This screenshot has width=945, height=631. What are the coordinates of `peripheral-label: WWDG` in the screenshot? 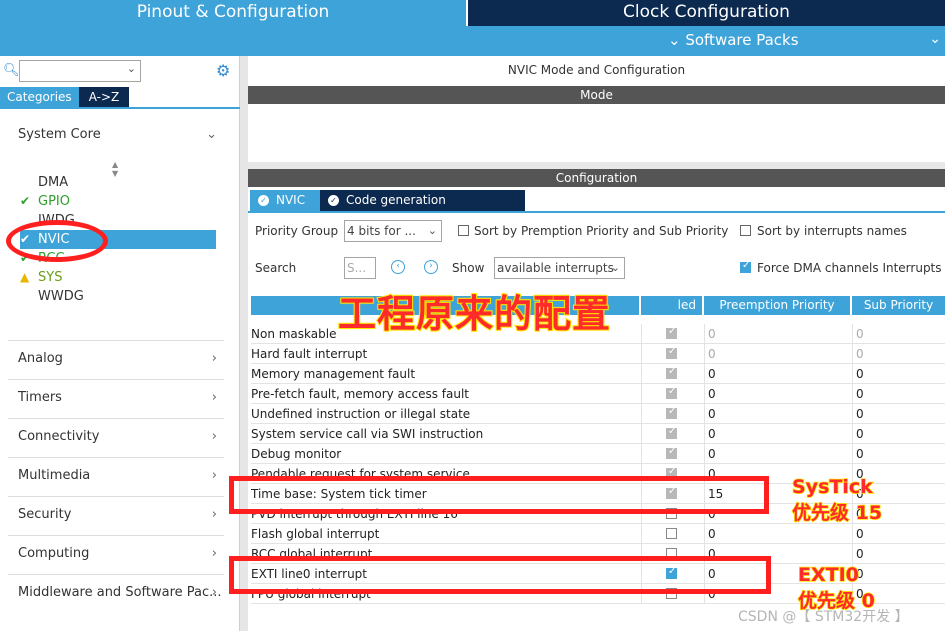 It's located at (61, 296).